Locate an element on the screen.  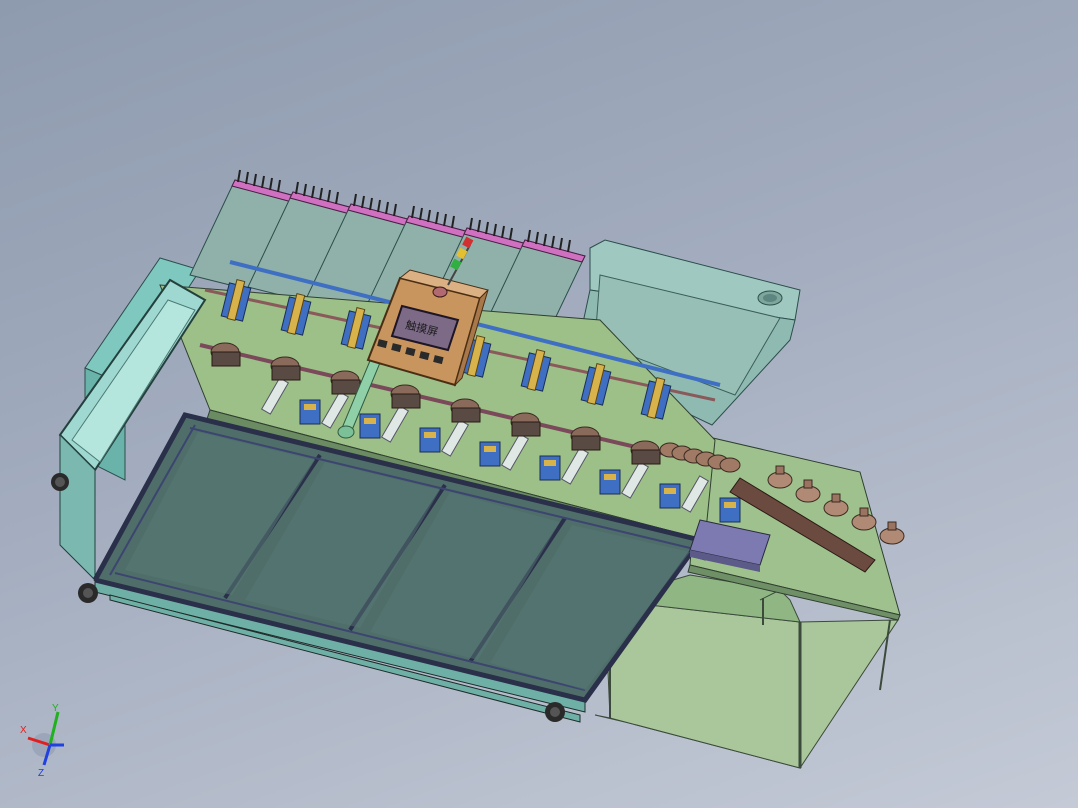
z-axis-label: Z is located at coordinates (41, 773).